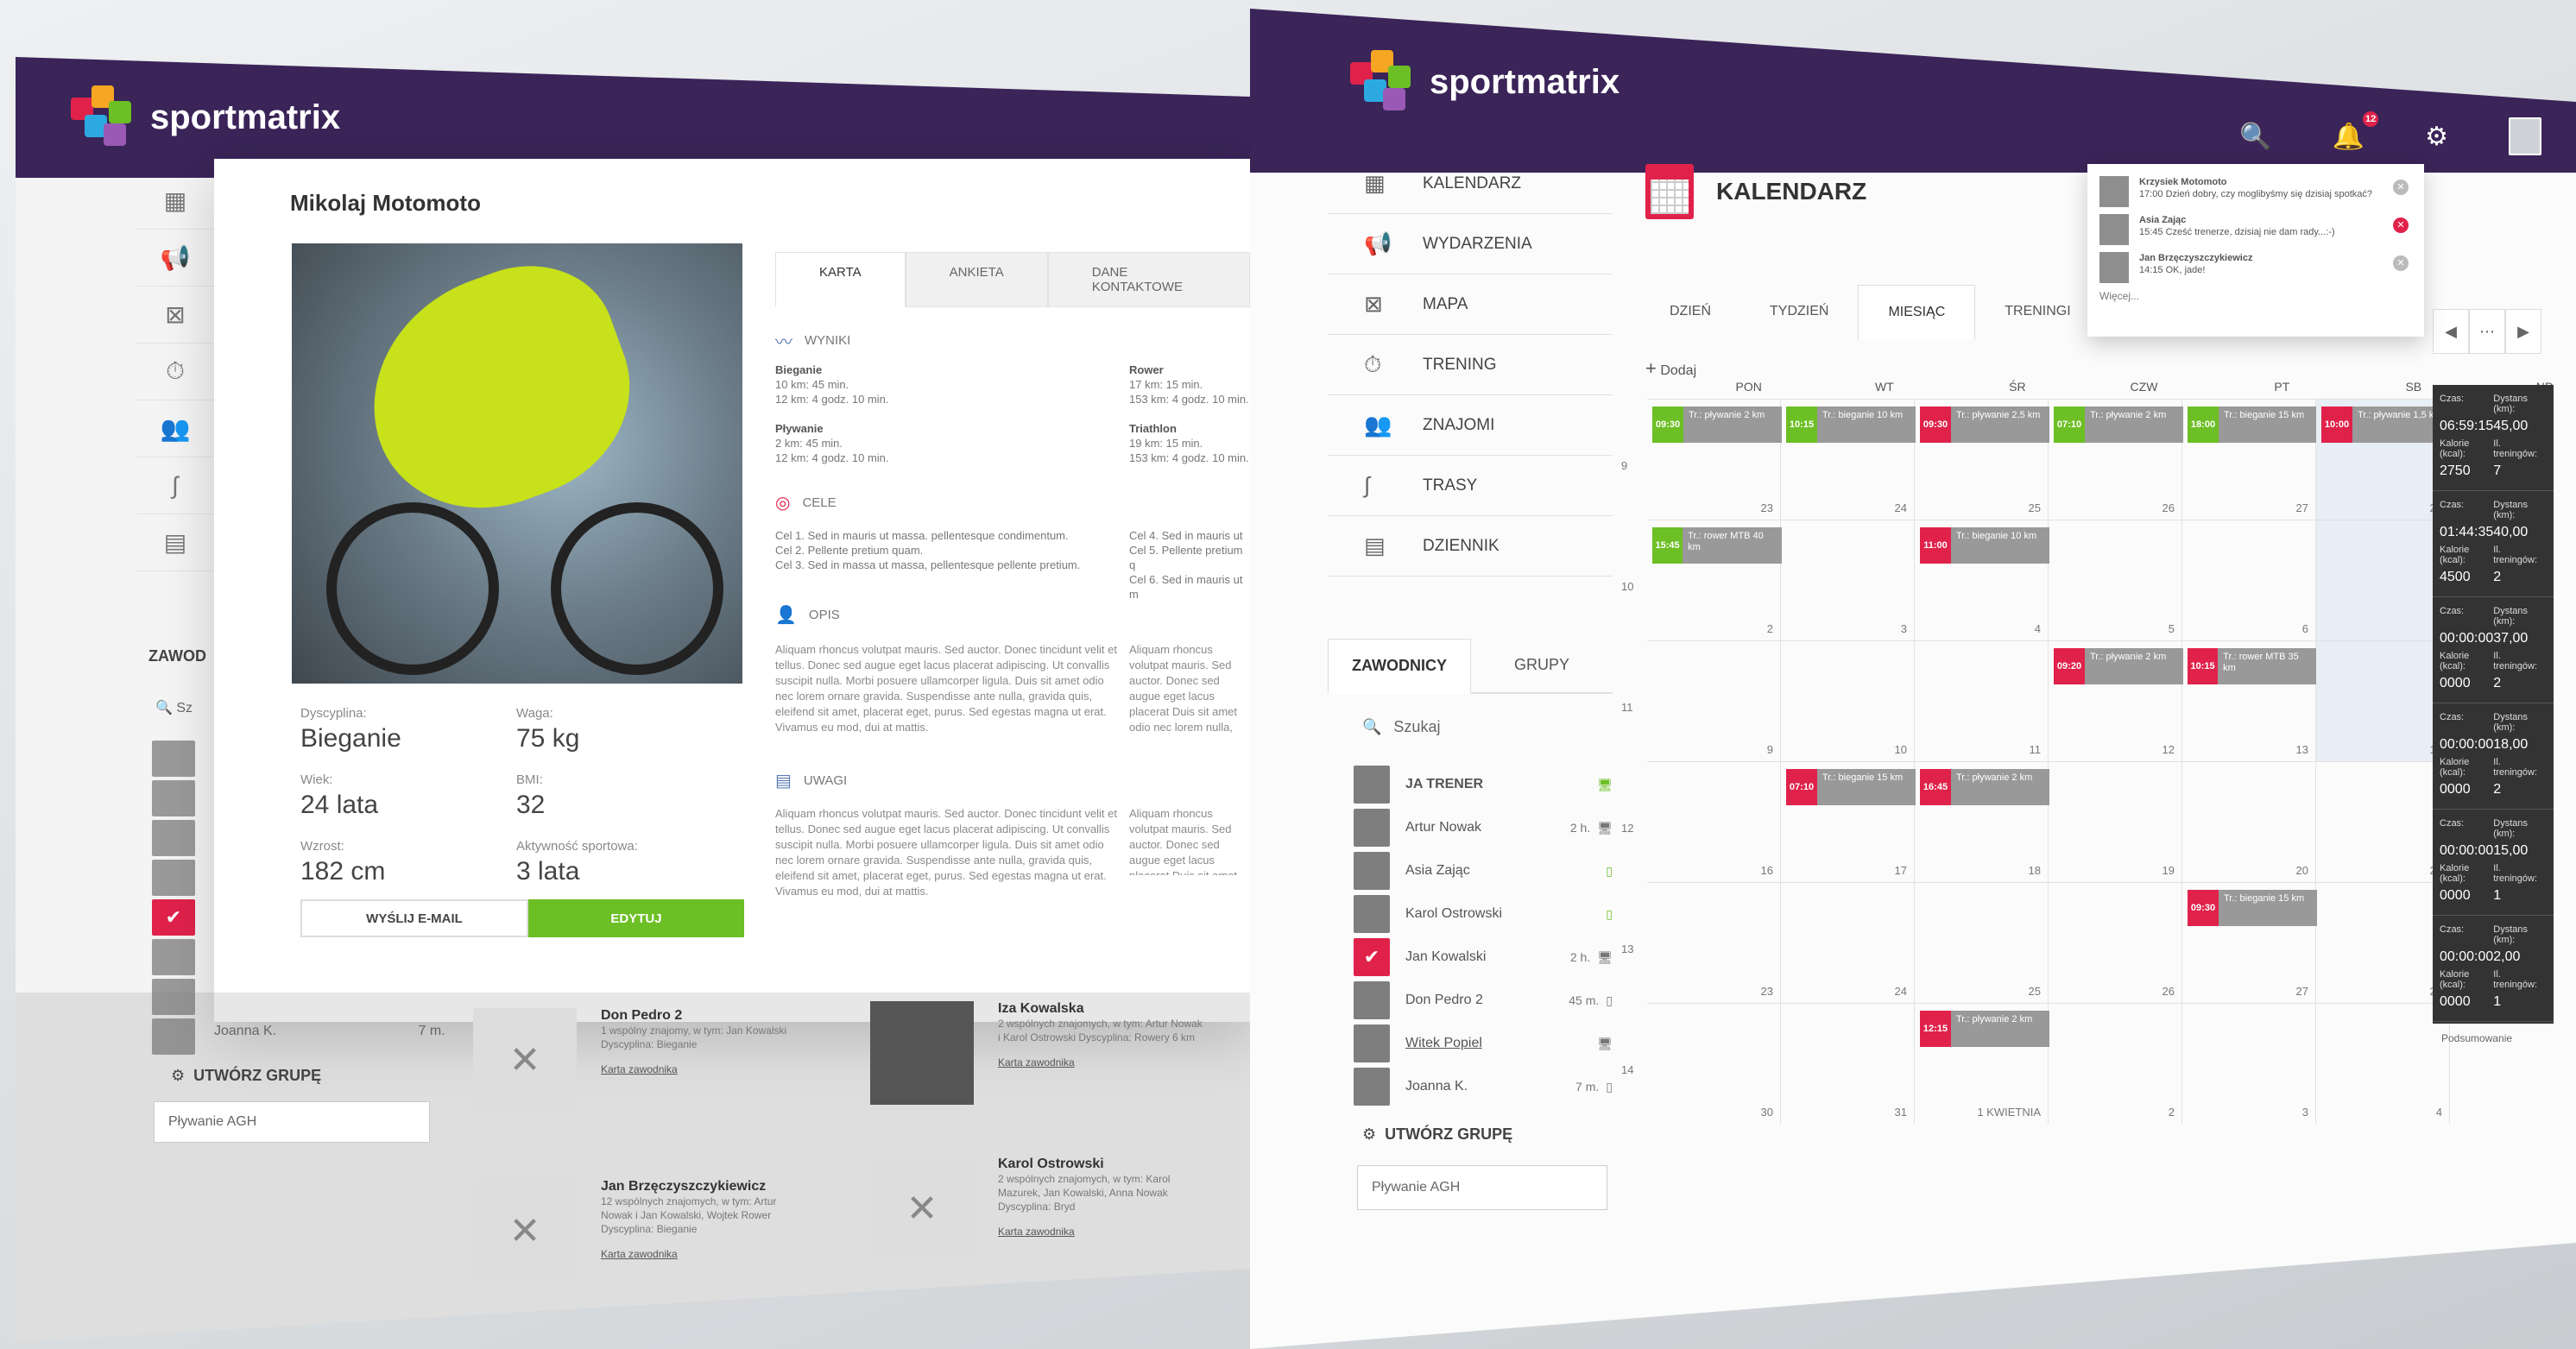 The width and height of the screenshot is (2576, 1349). I want to click on bell-icon: 🔔 12, so click(2356, 131).